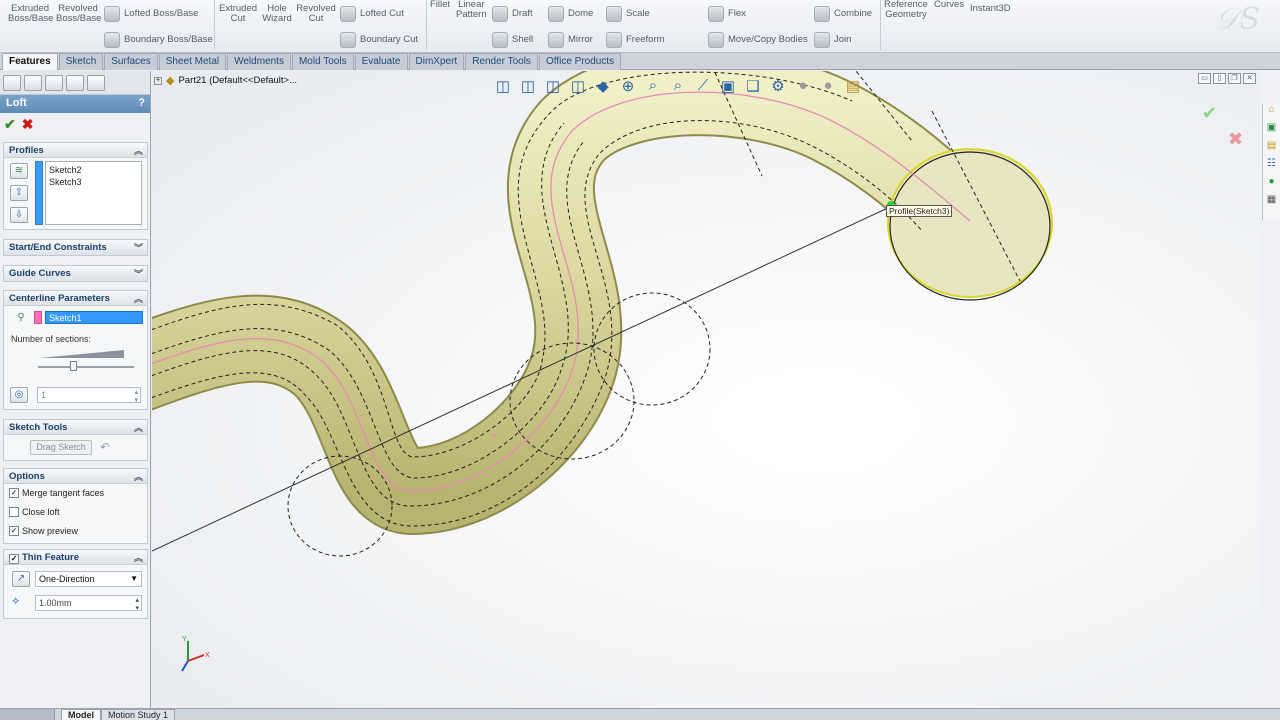 Image resolution: width=1280 pixels, height=720 pixels. Describe the element at coordinates (1234, 78) in the screenshot. I see `restore-icon: ❐` at that location.